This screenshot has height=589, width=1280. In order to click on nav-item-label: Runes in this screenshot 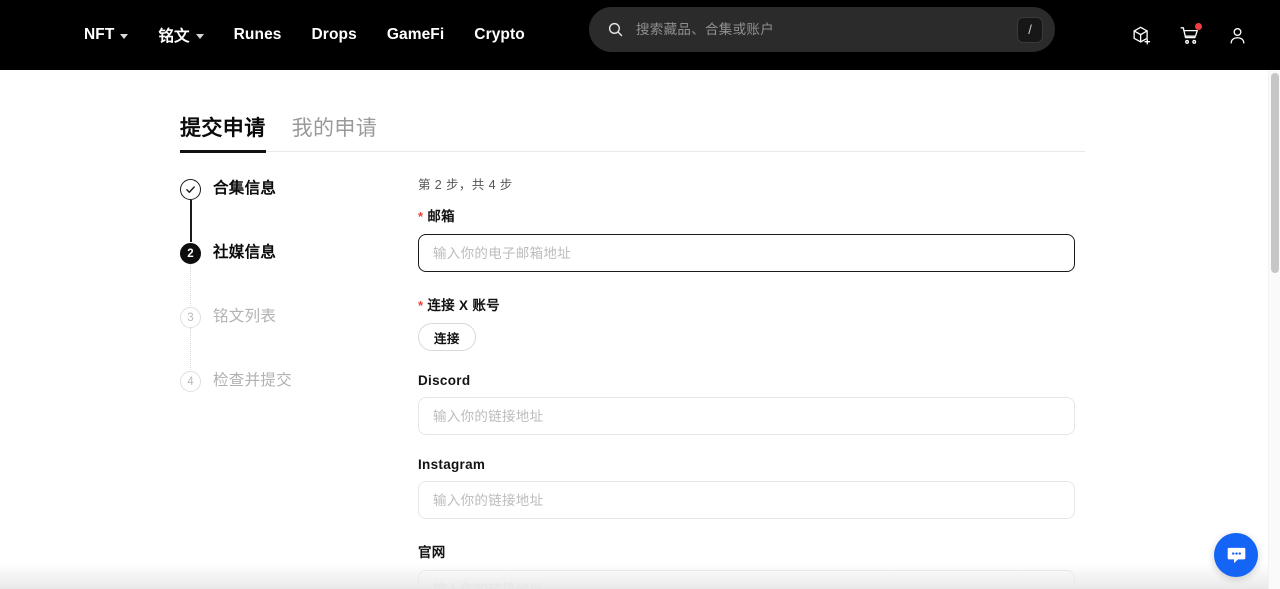, I will do `click(257, 34)`.